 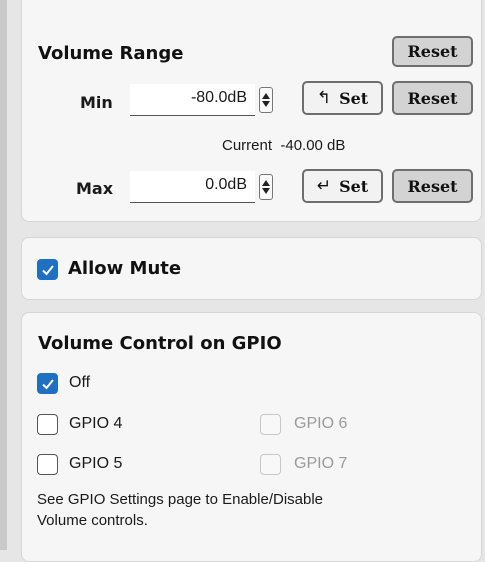 I want to click on gpio-5-checkbox, so click(x=47, y=464).